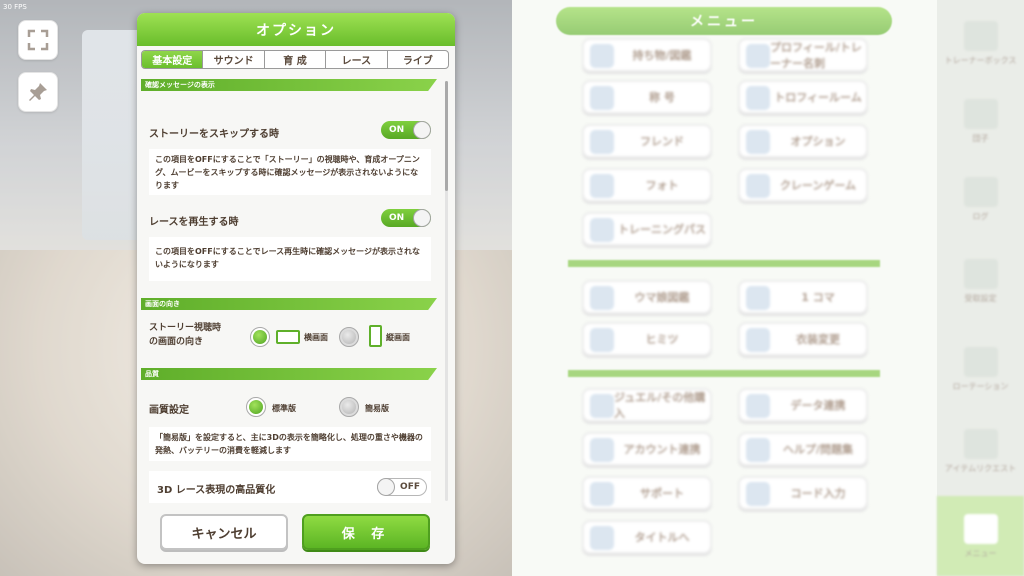 This screenshot has height=576, width=1024. I want to click on tab-sound: サウンド, so click(232, 59).